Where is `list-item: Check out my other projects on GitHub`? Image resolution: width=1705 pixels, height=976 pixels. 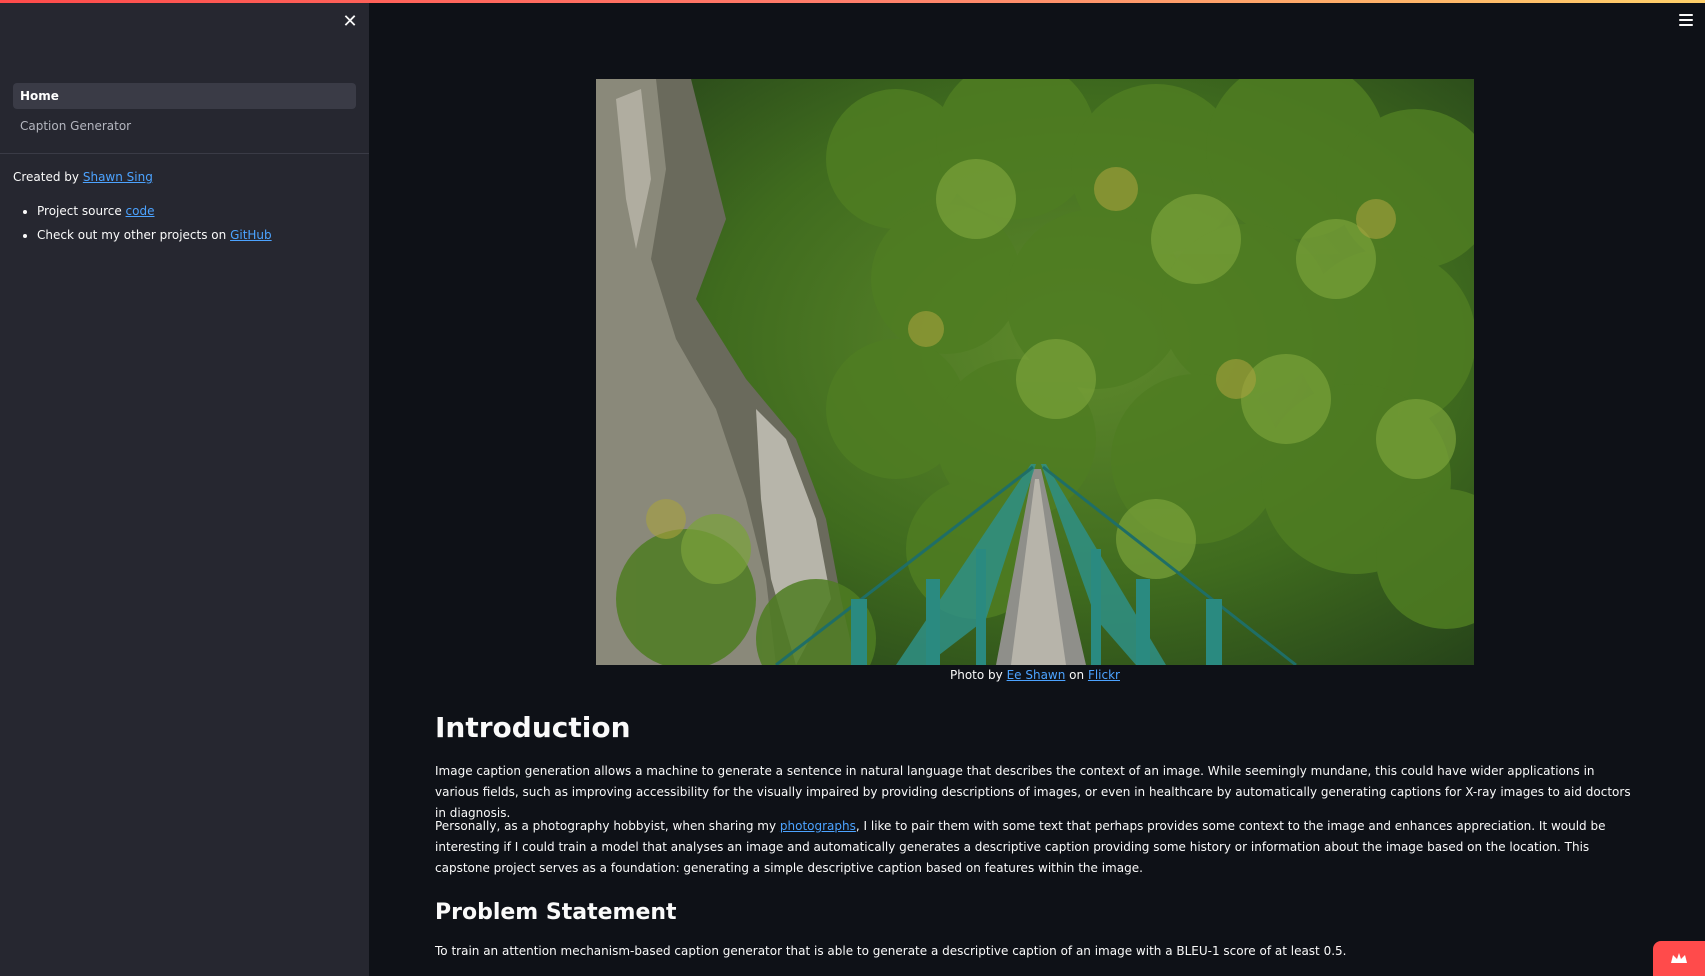 list-item: Check out my other projects on GitHub is located at coordinates (196, 235).